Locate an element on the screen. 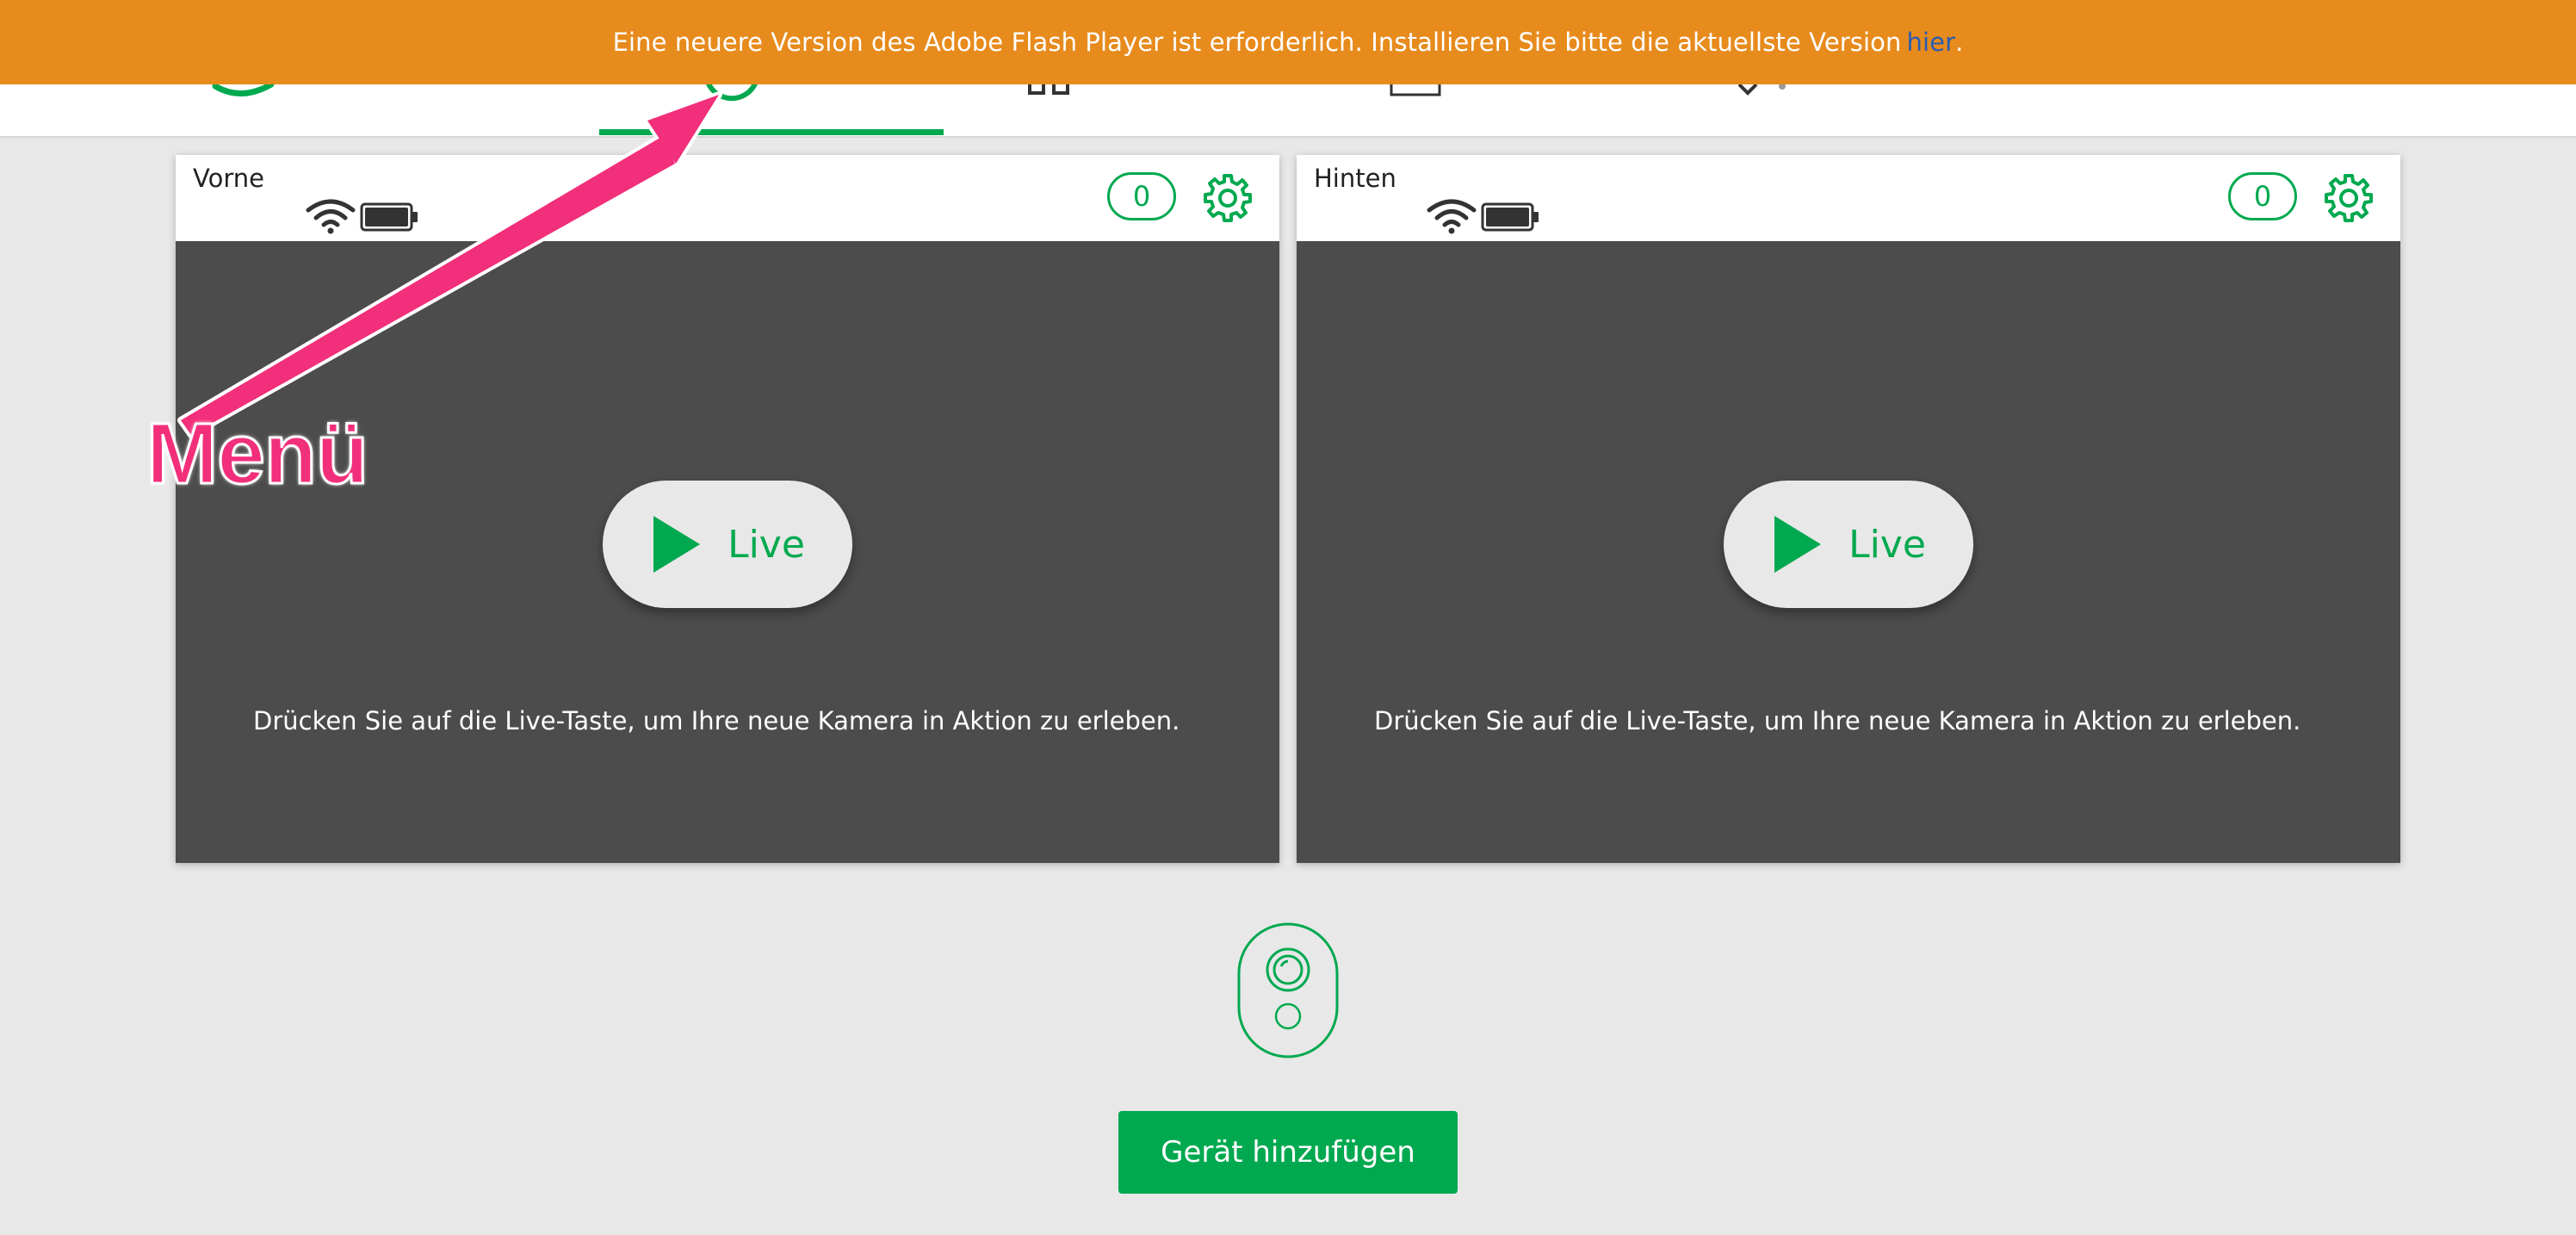 This screenshot has width=2576, height=1235. camera-card-header: Vorne 0 is located at coordinates (728, 198).